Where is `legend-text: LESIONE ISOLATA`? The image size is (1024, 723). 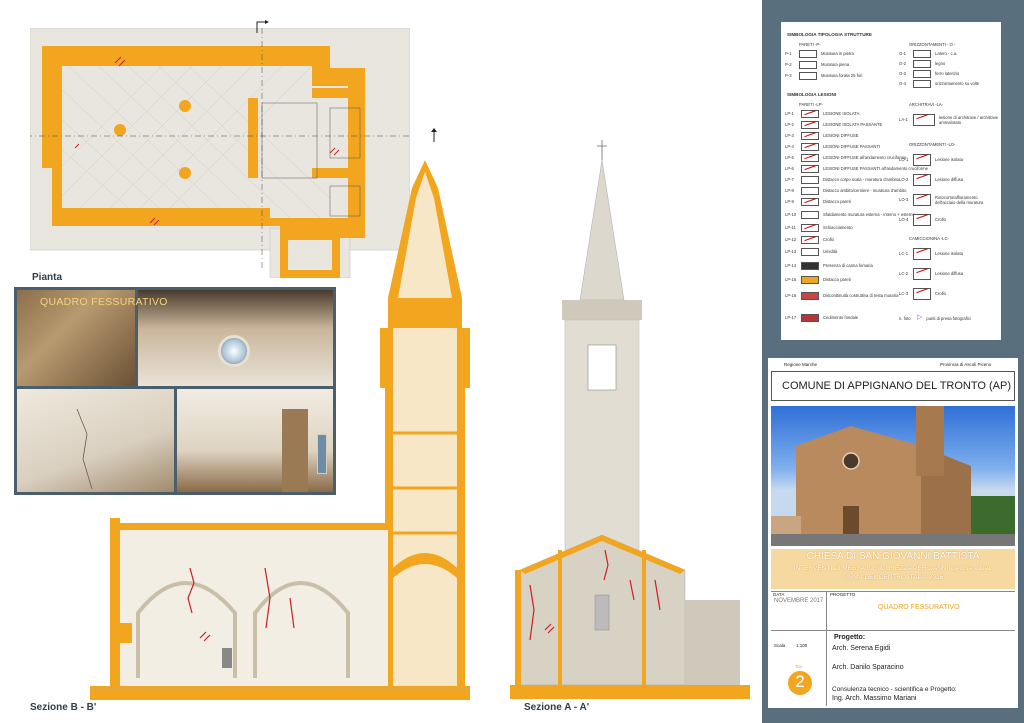
legend-text: LESIONE ISOLATA is located at coordinates (841, 114).